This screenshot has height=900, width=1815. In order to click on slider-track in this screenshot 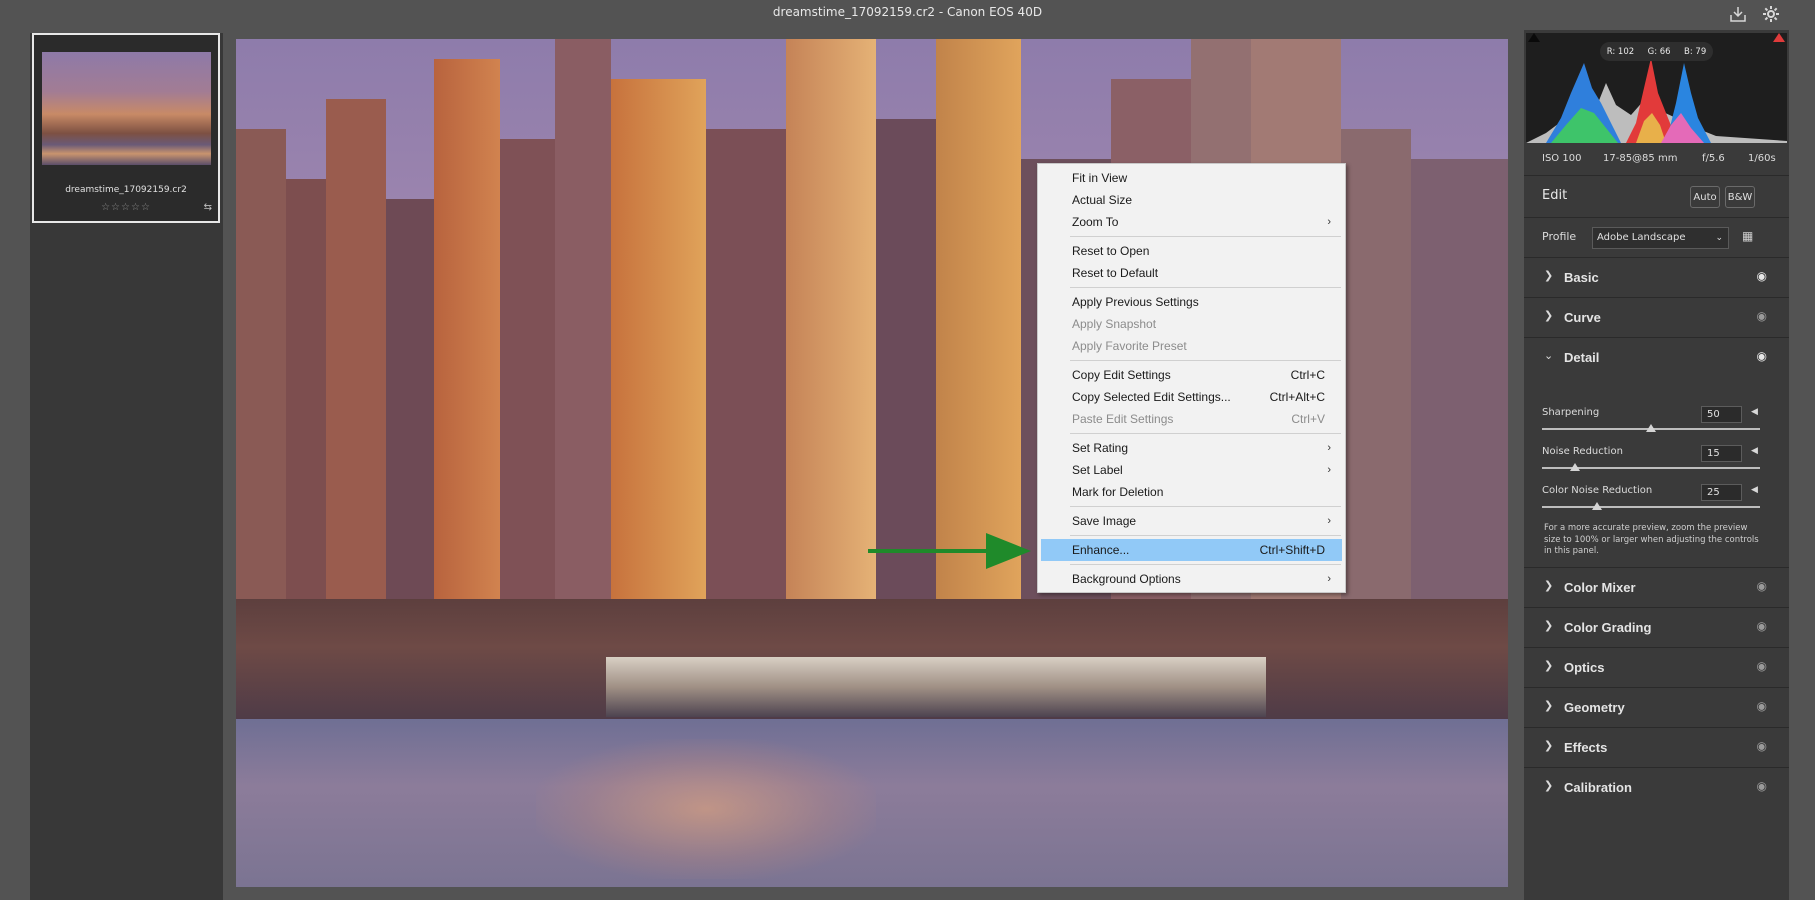, I will do `click(1651, 507)`.